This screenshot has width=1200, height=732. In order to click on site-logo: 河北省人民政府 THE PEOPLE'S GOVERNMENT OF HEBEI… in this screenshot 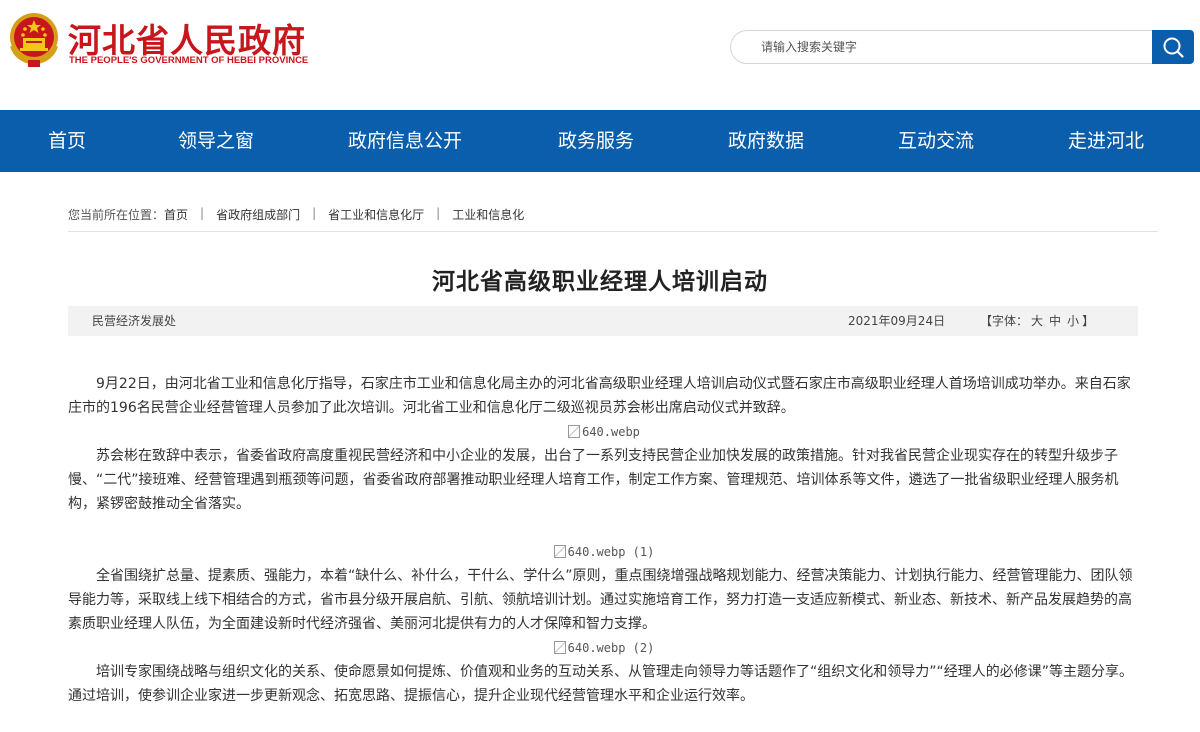, I will do `click(157, 40)`.